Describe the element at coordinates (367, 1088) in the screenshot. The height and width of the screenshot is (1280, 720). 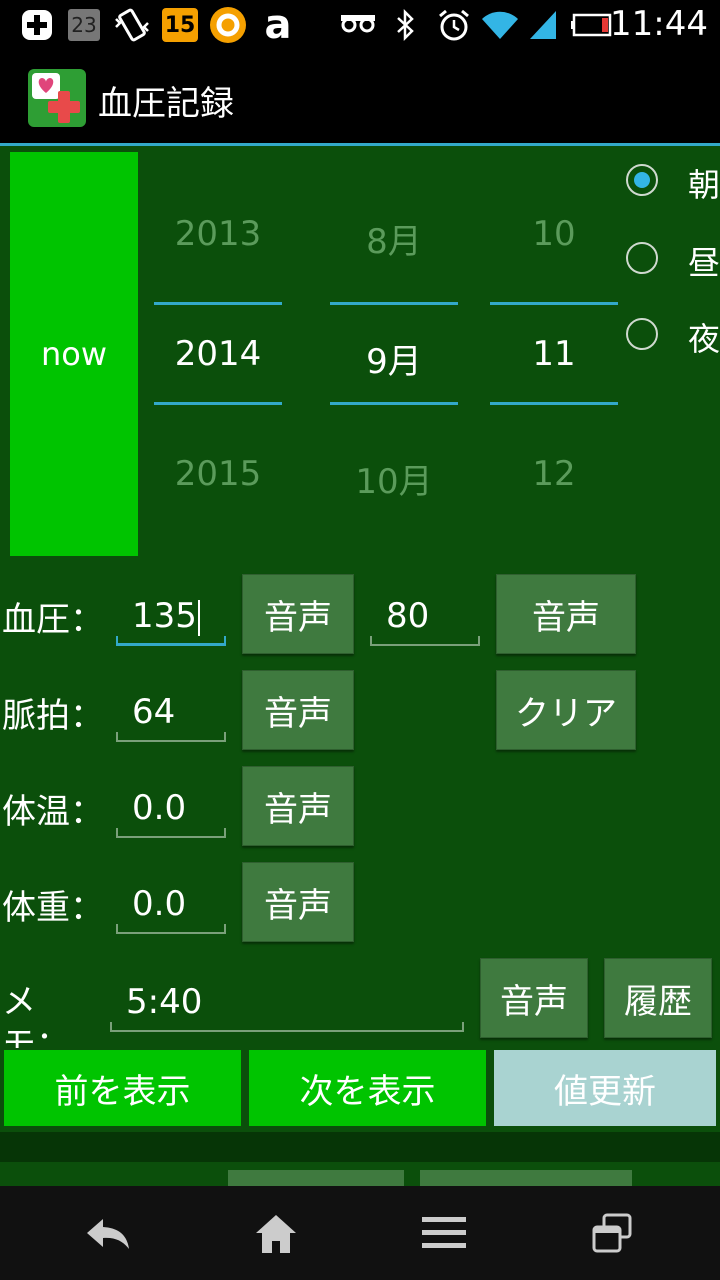
I see `next-button: 次を表示` at that location.